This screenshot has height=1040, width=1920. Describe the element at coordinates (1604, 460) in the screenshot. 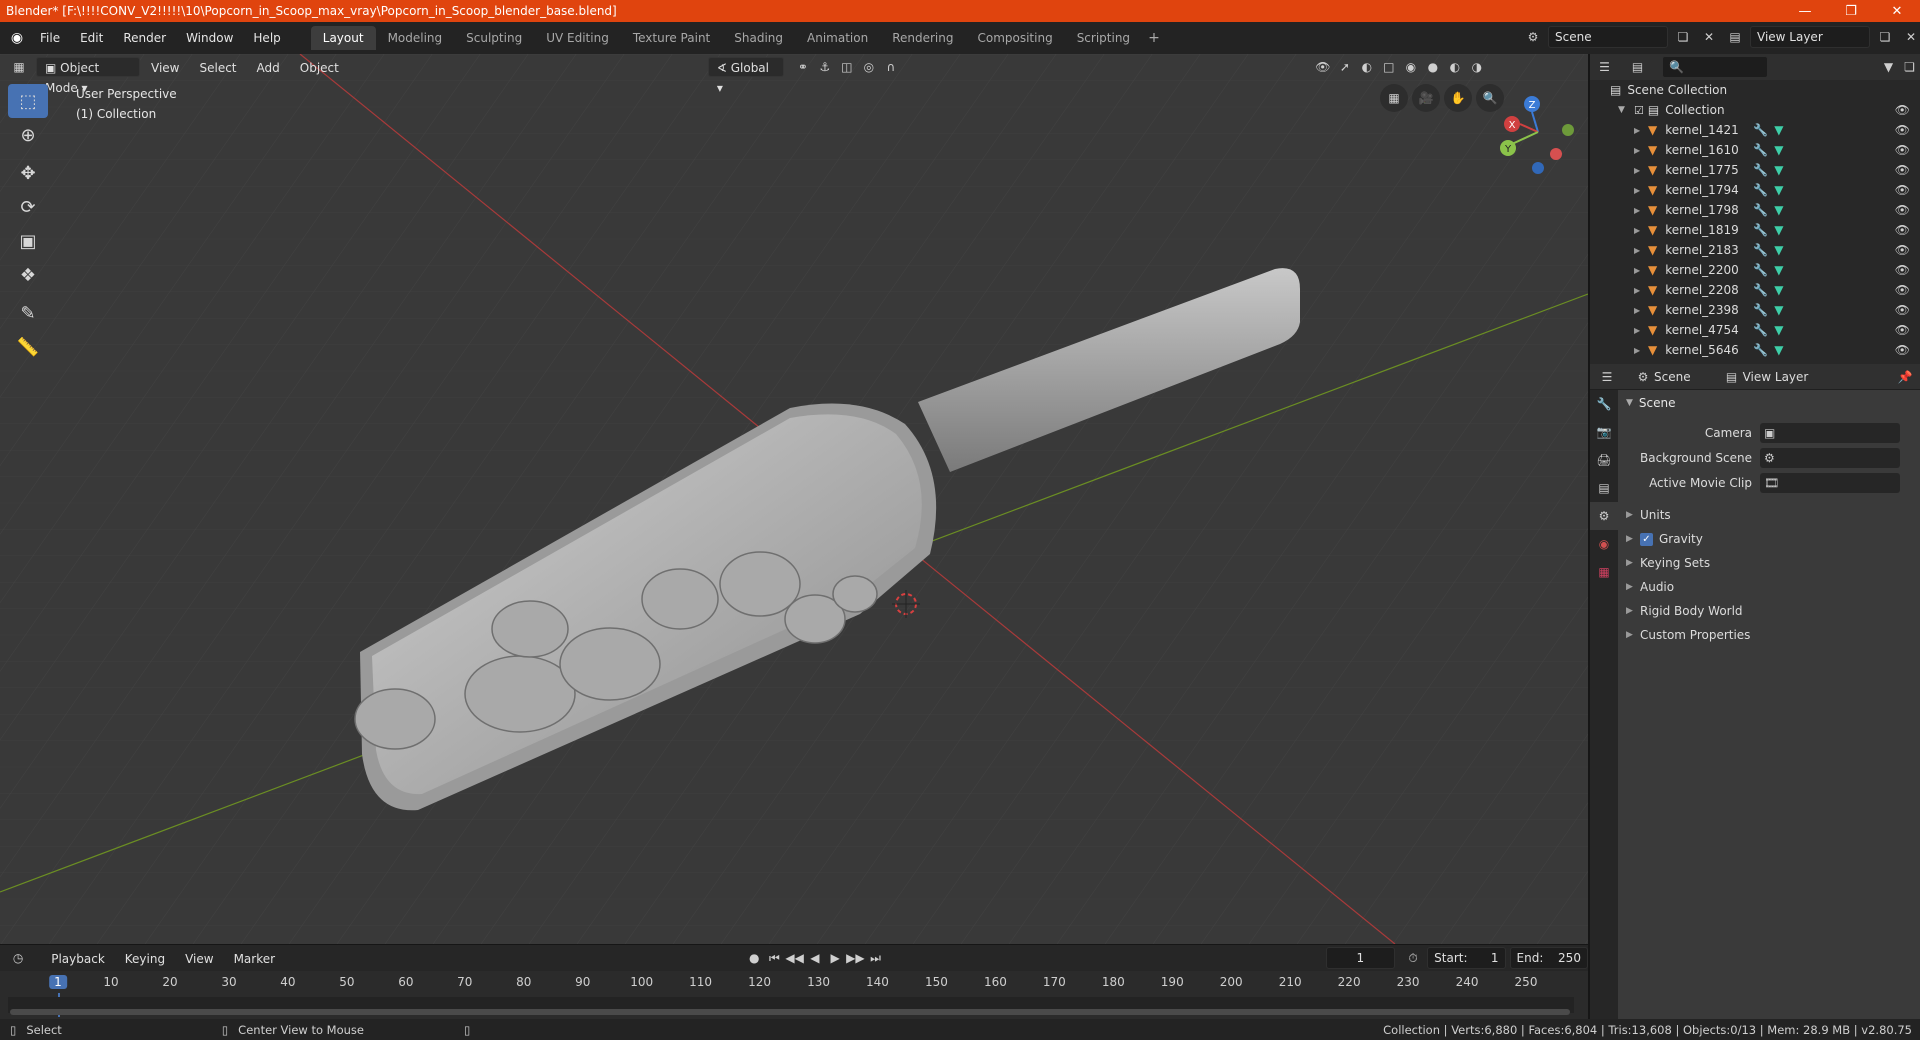

I see `output-properties-icon: 🖨` at that location.